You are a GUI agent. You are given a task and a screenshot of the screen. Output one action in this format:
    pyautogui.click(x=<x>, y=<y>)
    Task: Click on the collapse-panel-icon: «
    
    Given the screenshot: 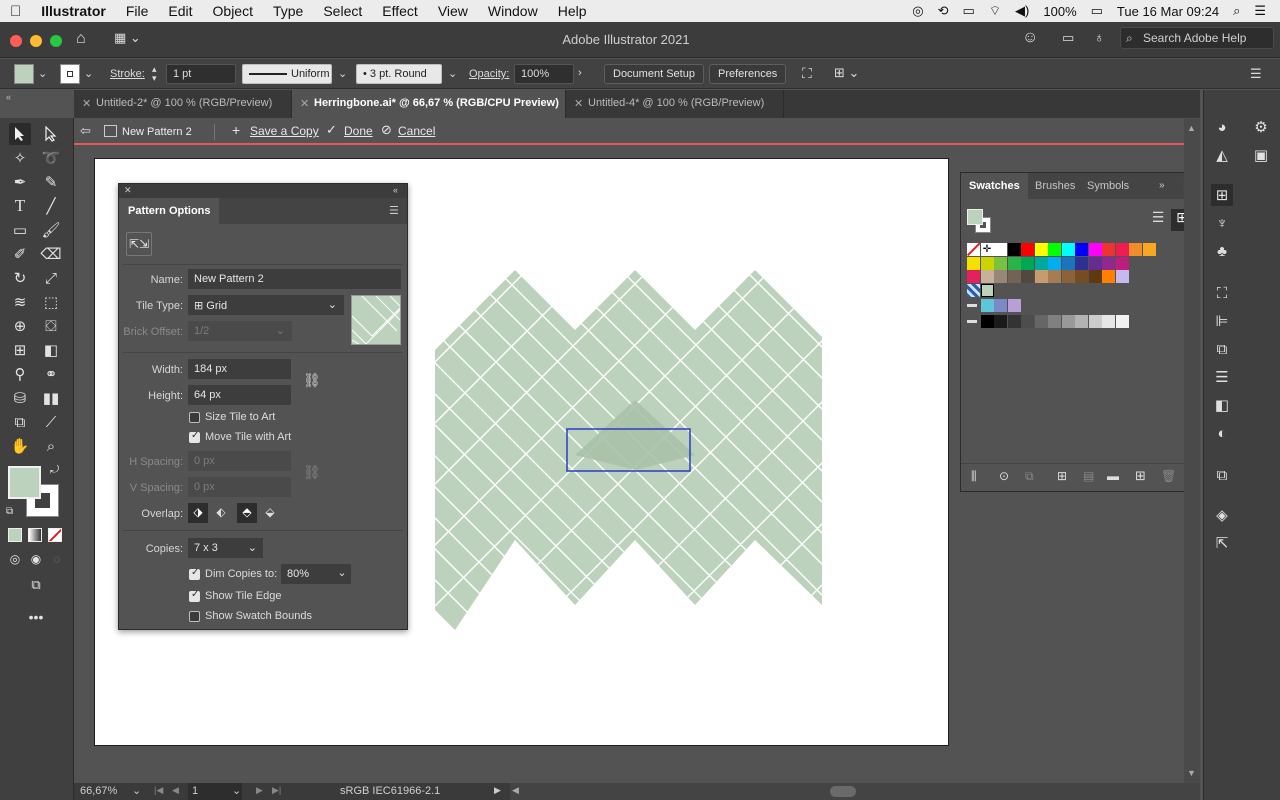 What is the action you would take?
    pyautogui.click(x=395, y=190)
    